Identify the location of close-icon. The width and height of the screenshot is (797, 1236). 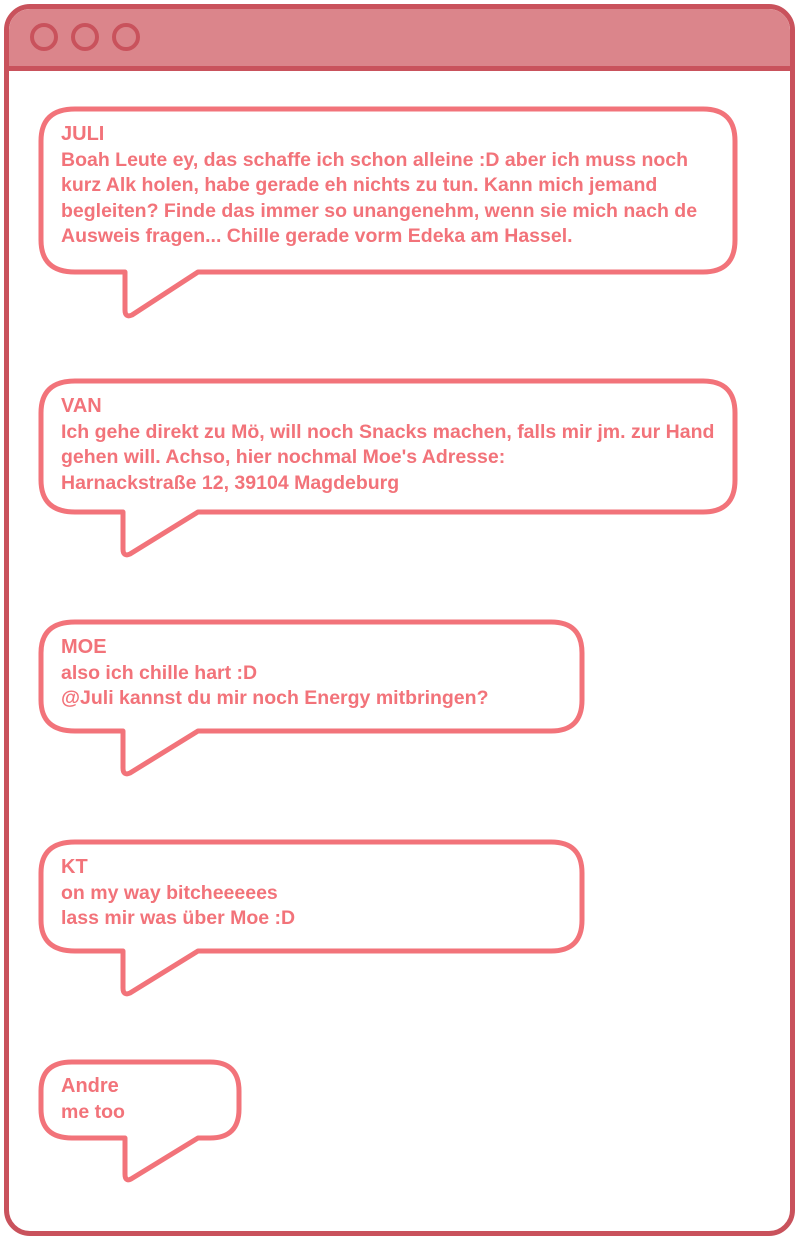
(44, 37).